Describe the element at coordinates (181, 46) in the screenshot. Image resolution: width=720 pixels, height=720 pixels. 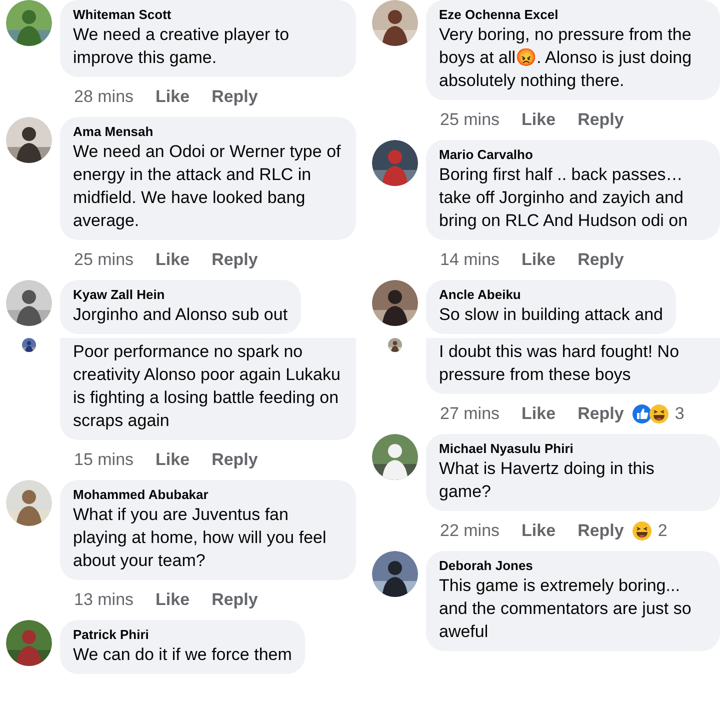
I see `comment-text: We need a creative player to improve this game.` at that location.